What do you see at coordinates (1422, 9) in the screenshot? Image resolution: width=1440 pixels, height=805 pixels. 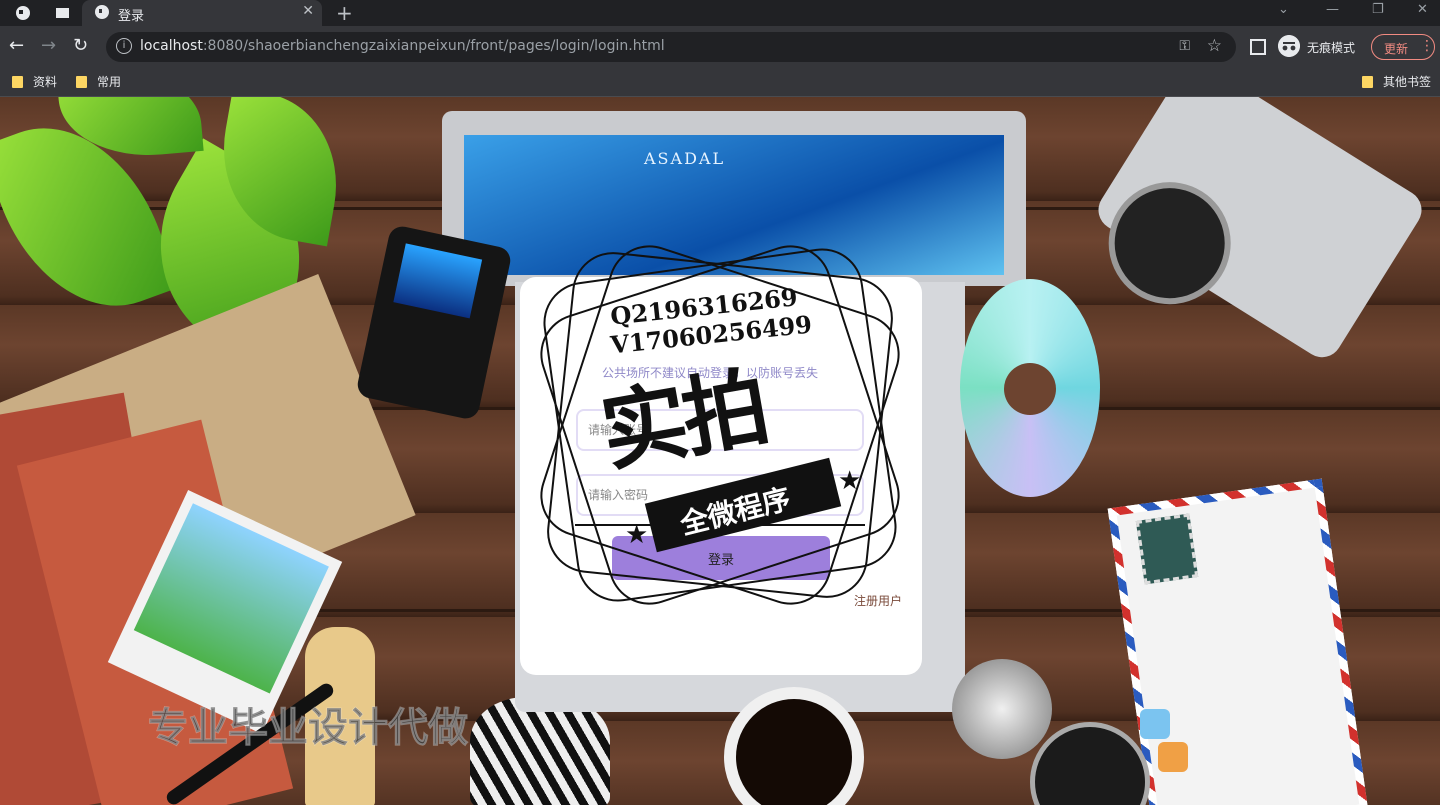 I see `close-window-button: ✕` at bounding box center [1422, 9].